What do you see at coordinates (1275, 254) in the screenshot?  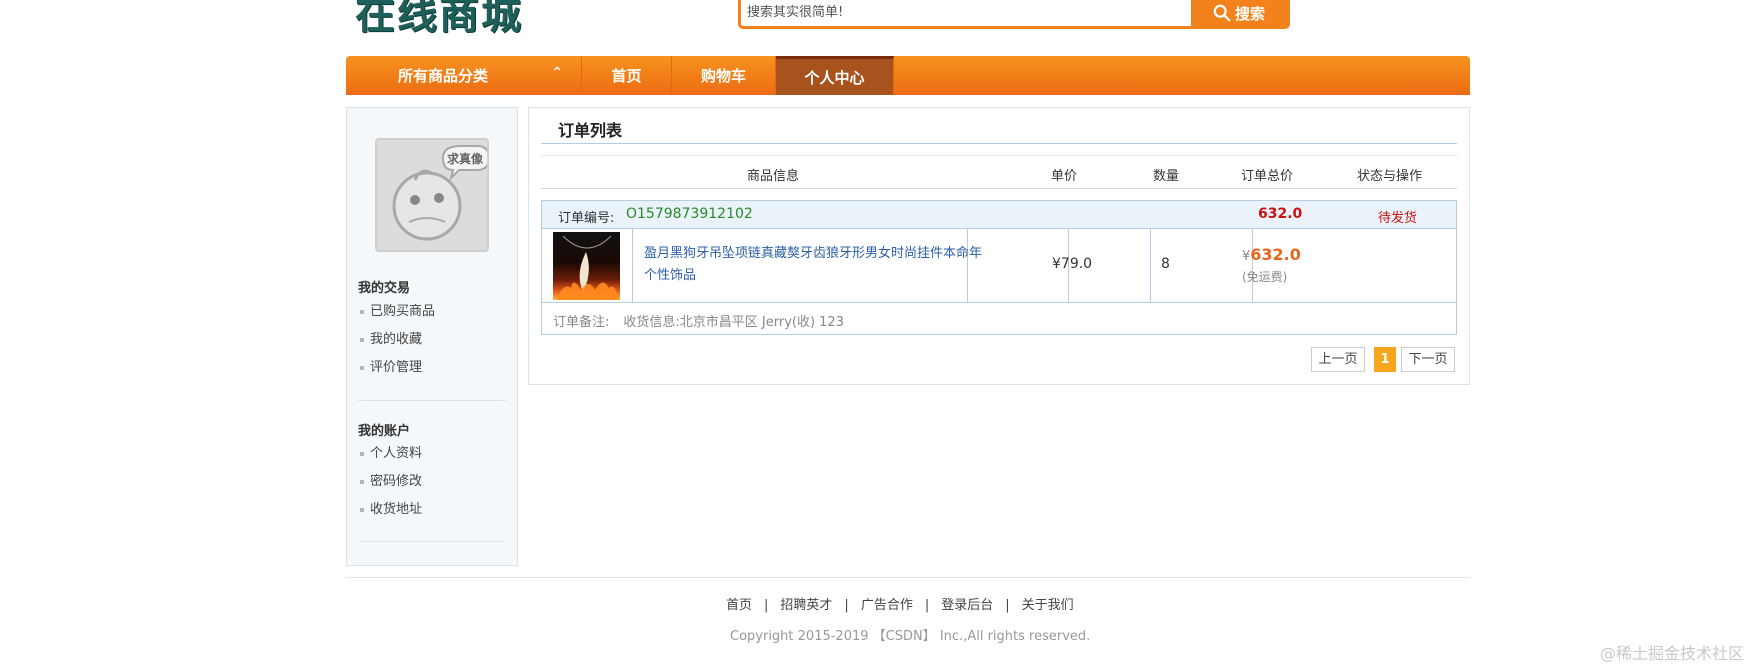 I see `item-total-value: 632.0` at bounding box center [1275, 254].